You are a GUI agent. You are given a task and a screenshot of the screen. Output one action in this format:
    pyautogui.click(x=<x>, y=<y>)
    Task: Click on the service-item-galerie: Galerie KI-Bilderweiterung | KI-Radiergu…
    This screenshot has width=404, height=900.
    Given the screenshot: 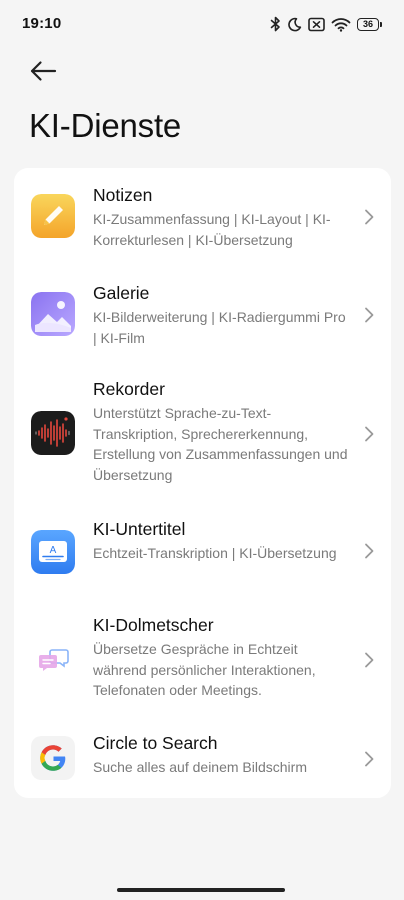 What is the action you would take?
    pyautogui.click(x=202, y=315)
    